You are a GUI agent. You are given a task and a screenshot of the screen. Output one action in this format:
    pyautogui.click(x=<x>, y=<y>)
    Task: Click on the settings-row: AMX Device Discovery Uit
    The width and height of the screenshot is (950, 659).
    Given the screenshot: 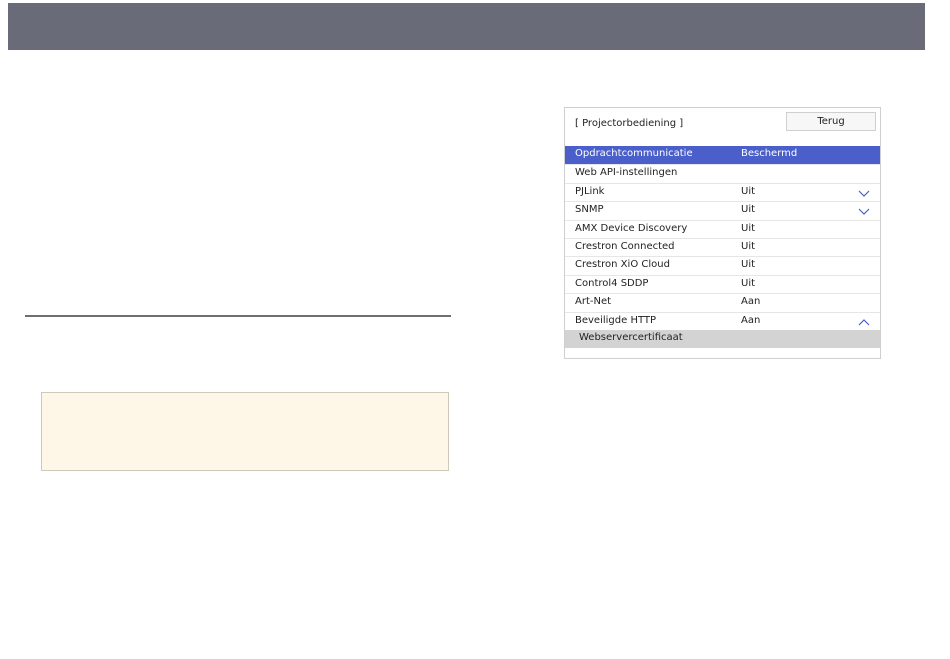 What is the action you would take?
    pyautogui.click(x=722, y=228)
    